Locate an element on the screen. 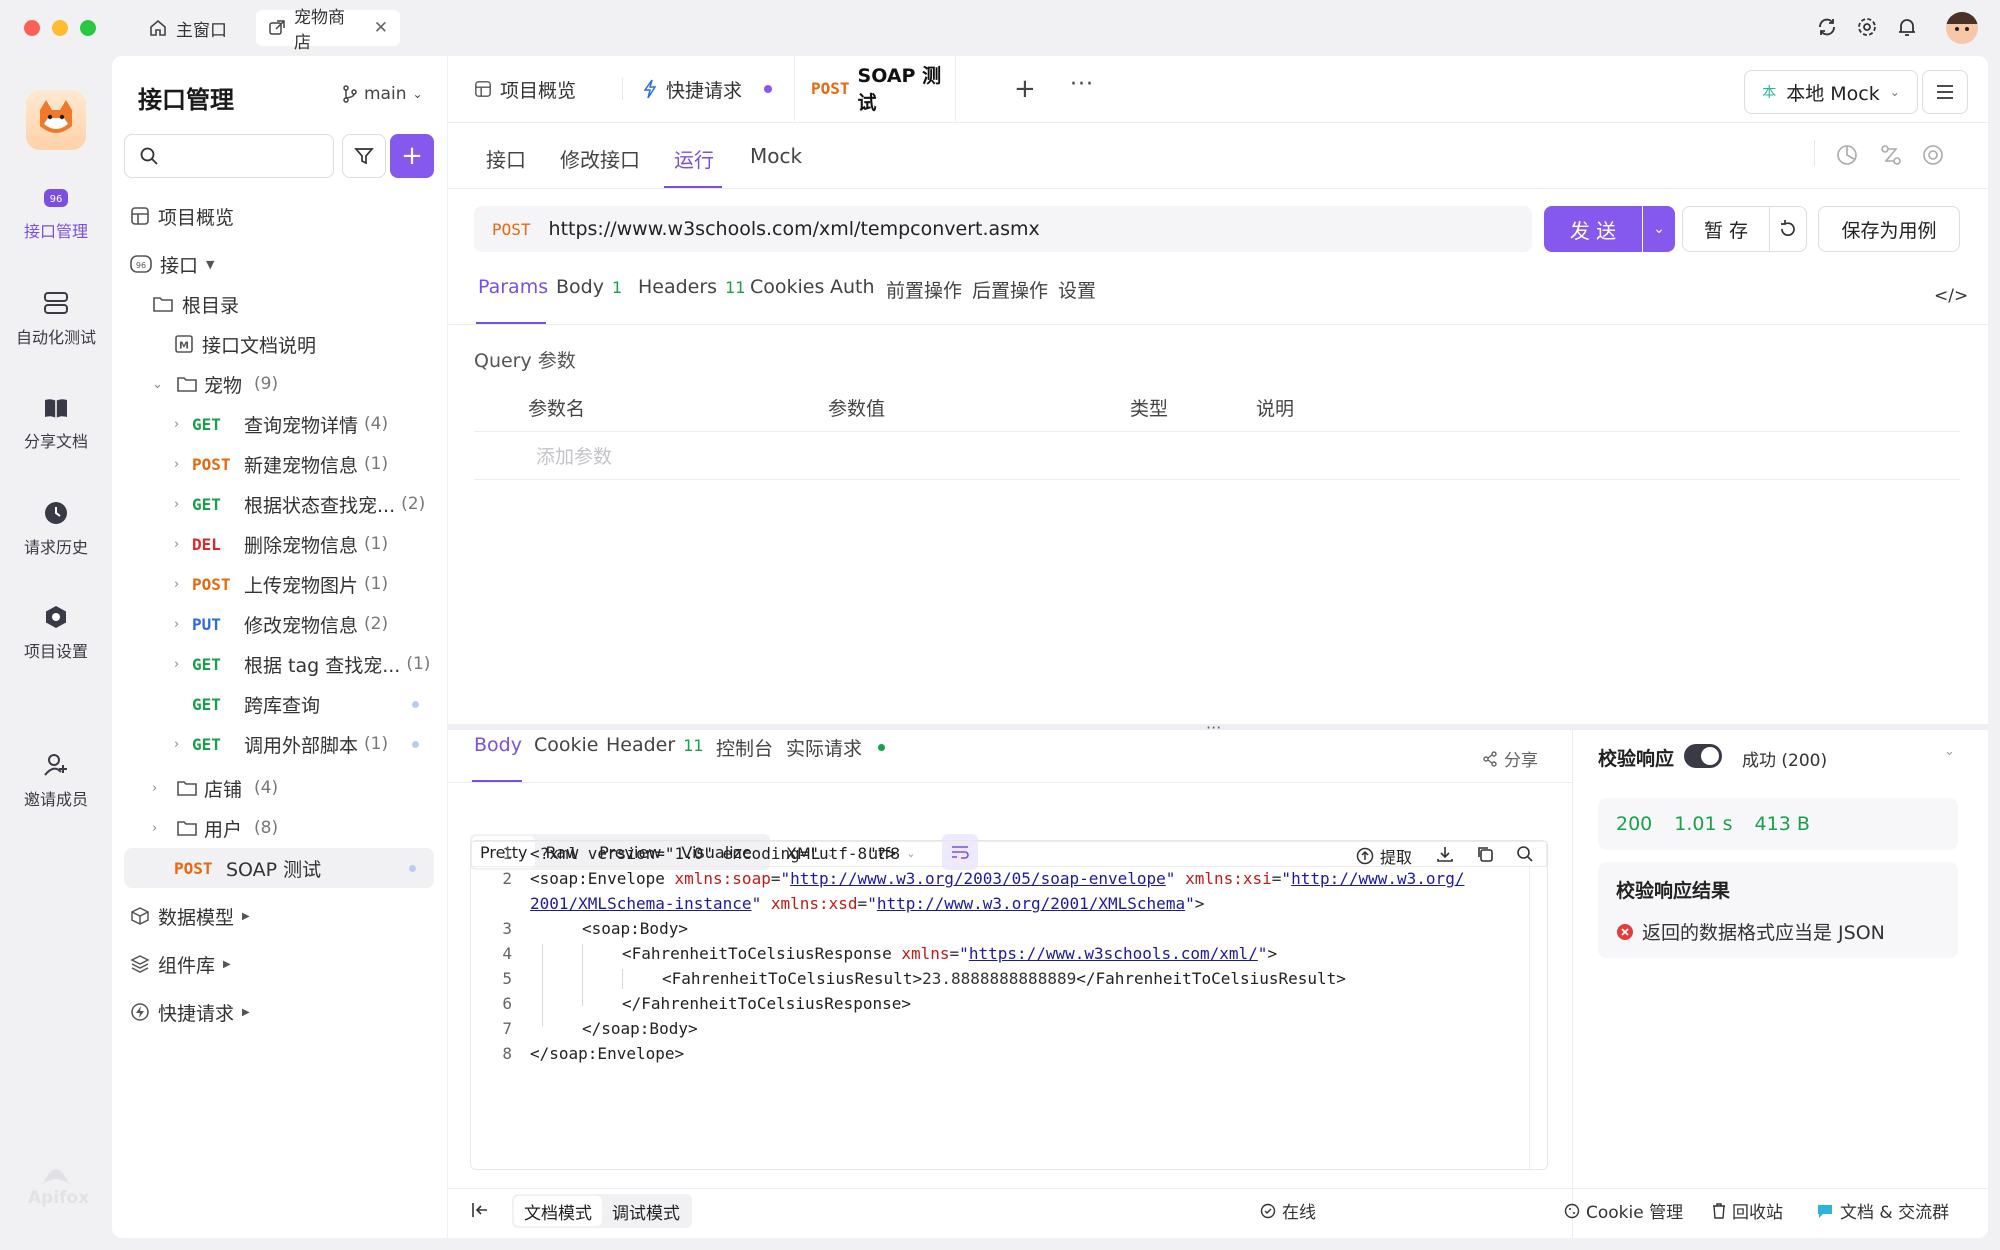 The width and height of the screenshot is (2000, 1250). request-tab: 设置 is located at coordinates (1081, 289).